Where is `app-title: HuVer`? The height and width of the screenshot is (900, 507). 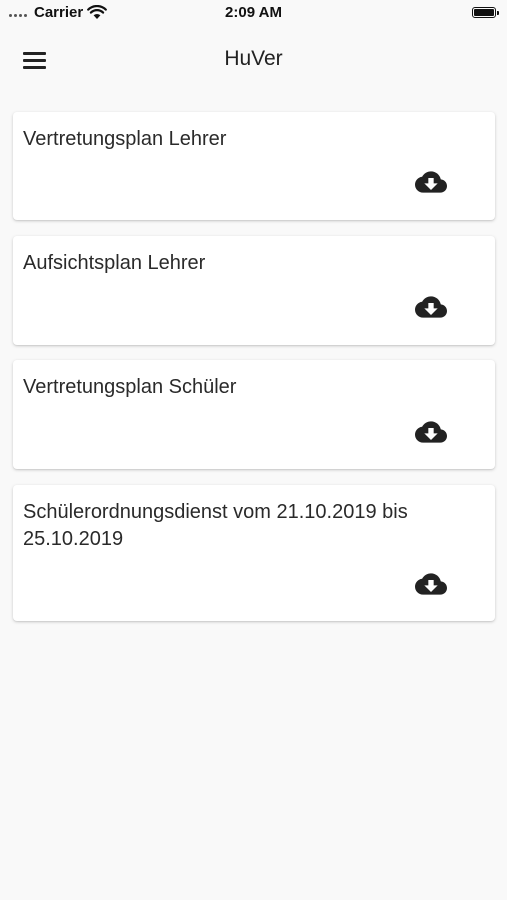 app-title: HuVer is located at coordinates (253, 58).